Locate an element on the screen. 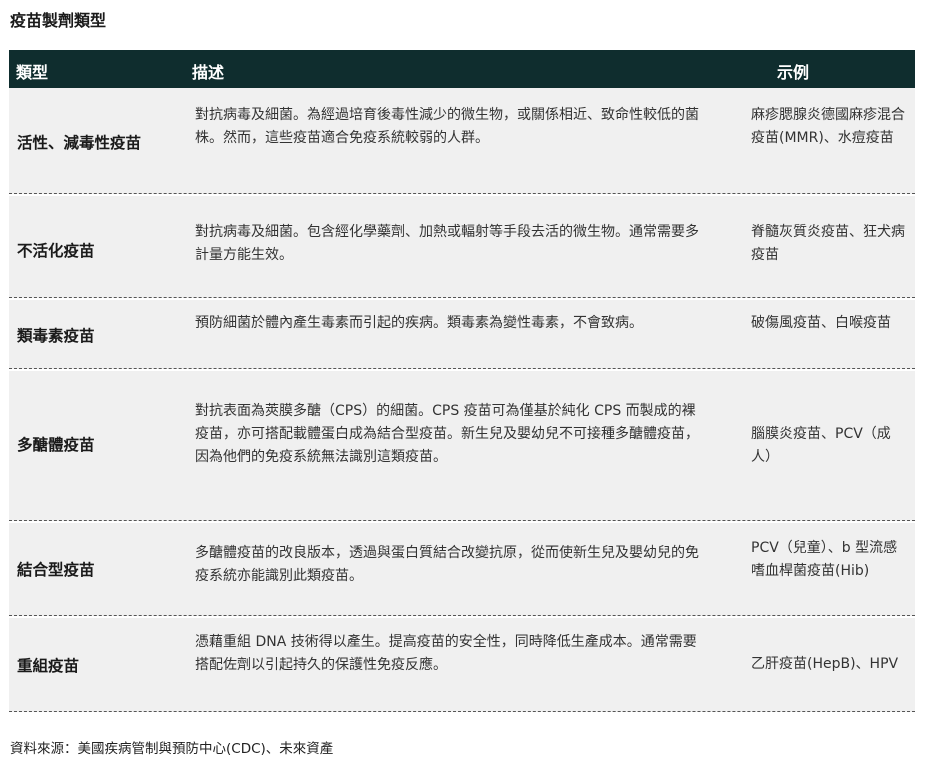 Image resolution: width=926 pixels, height=762 pixels. header-description: 描述 is located at coordinates (208, 72).